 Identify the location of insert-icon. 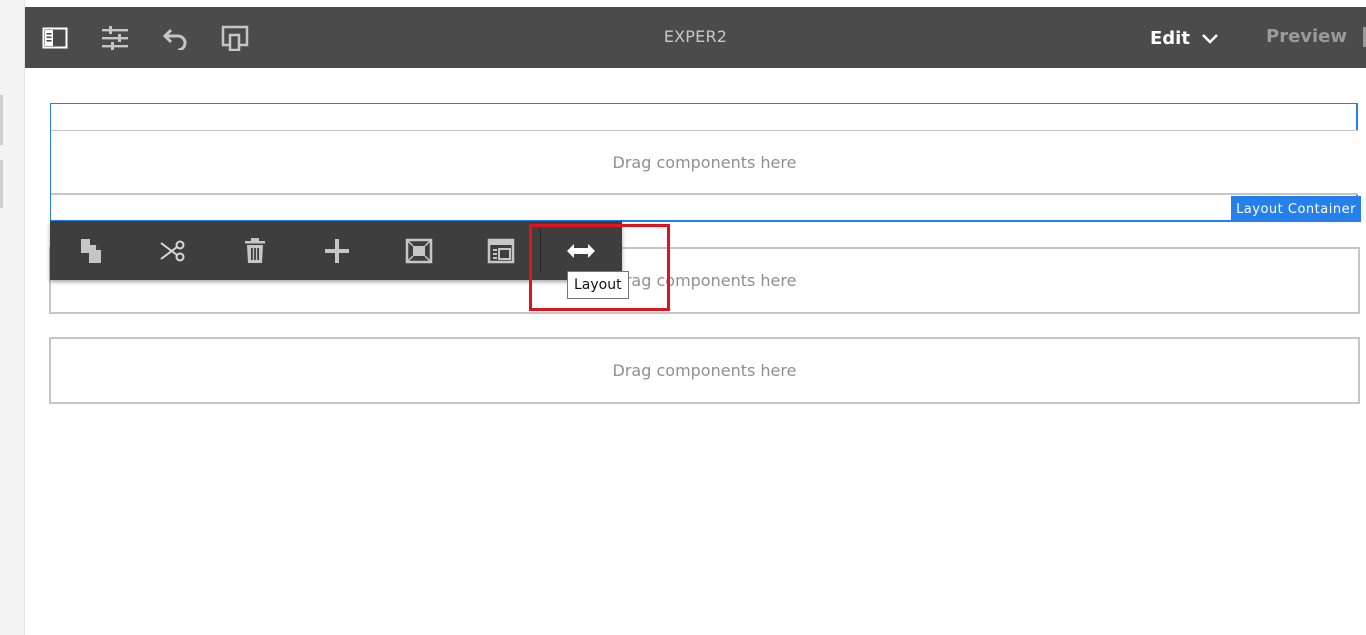
(337, 250).